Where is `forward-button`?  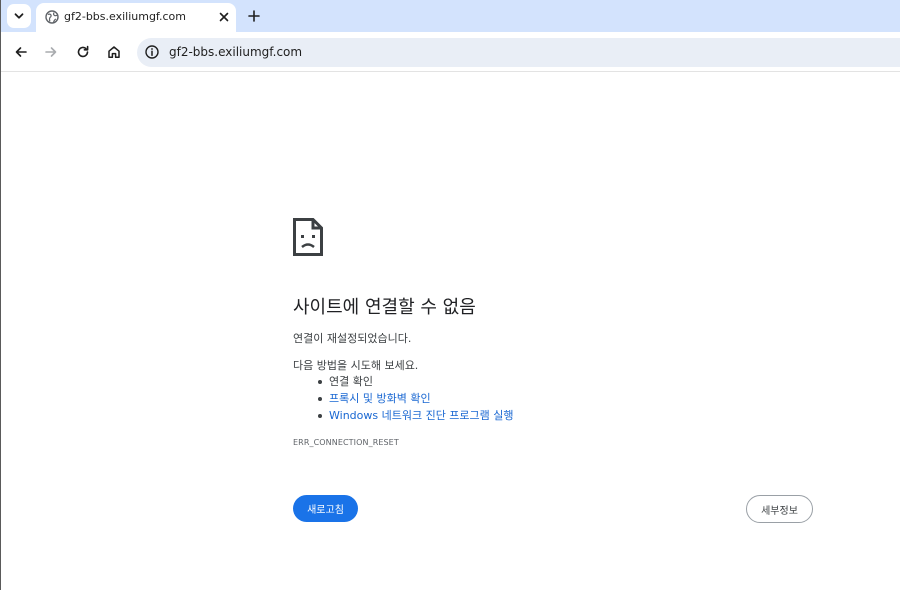
forward-button is located at coordinates (51, 52).